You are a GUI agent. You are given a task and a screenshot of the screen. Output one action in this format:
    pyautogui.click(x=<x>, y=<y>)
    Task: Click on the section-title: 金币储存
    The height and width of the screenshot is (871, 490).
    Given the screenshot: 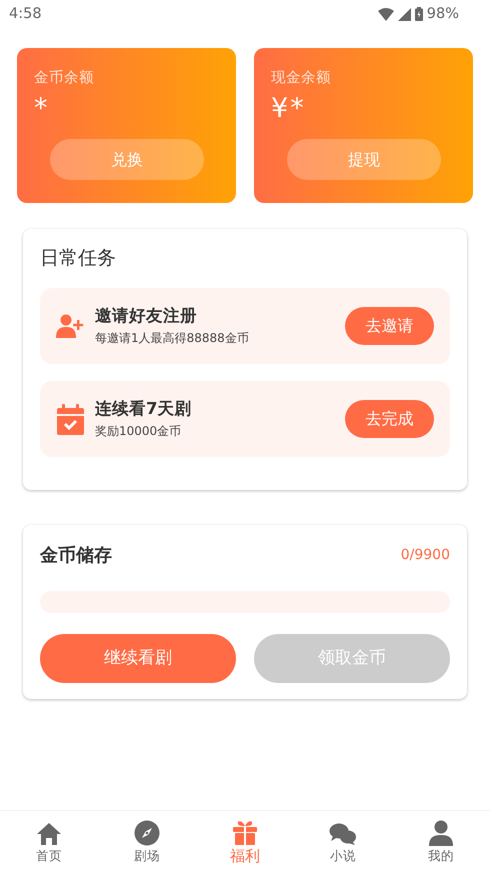 What is the action you would take?
    pyautogui.click(x=76, y=555)
    